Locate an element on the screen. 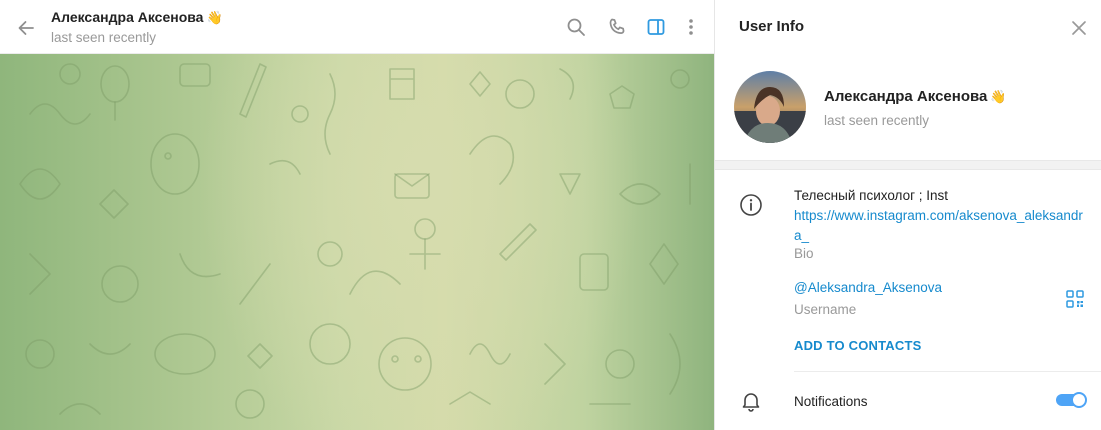  chat-status: last seen recently is located at coordinates (104, 37).